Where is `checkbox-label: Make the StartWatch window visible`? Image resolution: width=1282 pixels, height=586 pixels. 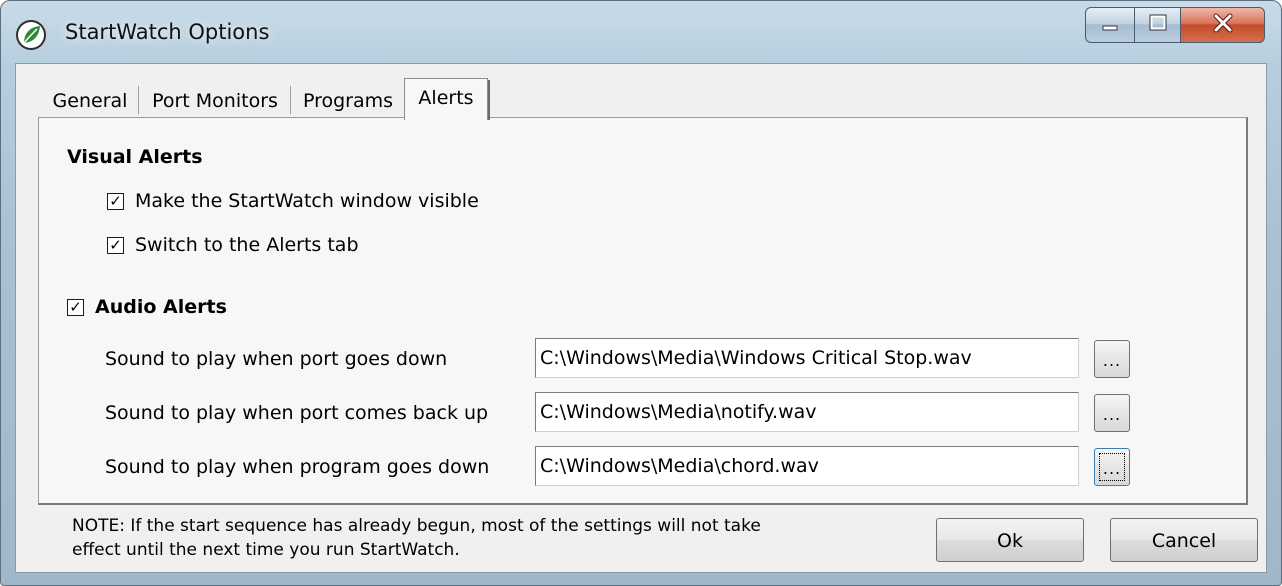 checkbox-label: Make the StartWatch window visible is located at coordinates (307, 201).